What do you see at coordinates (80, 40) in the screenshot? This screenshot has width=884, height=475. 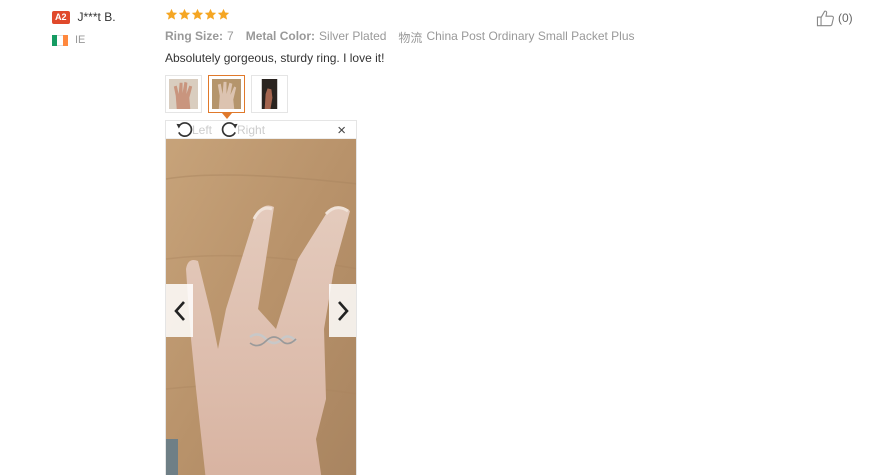 I see `reviewer-country: IE` at bounding box center [80, 40].